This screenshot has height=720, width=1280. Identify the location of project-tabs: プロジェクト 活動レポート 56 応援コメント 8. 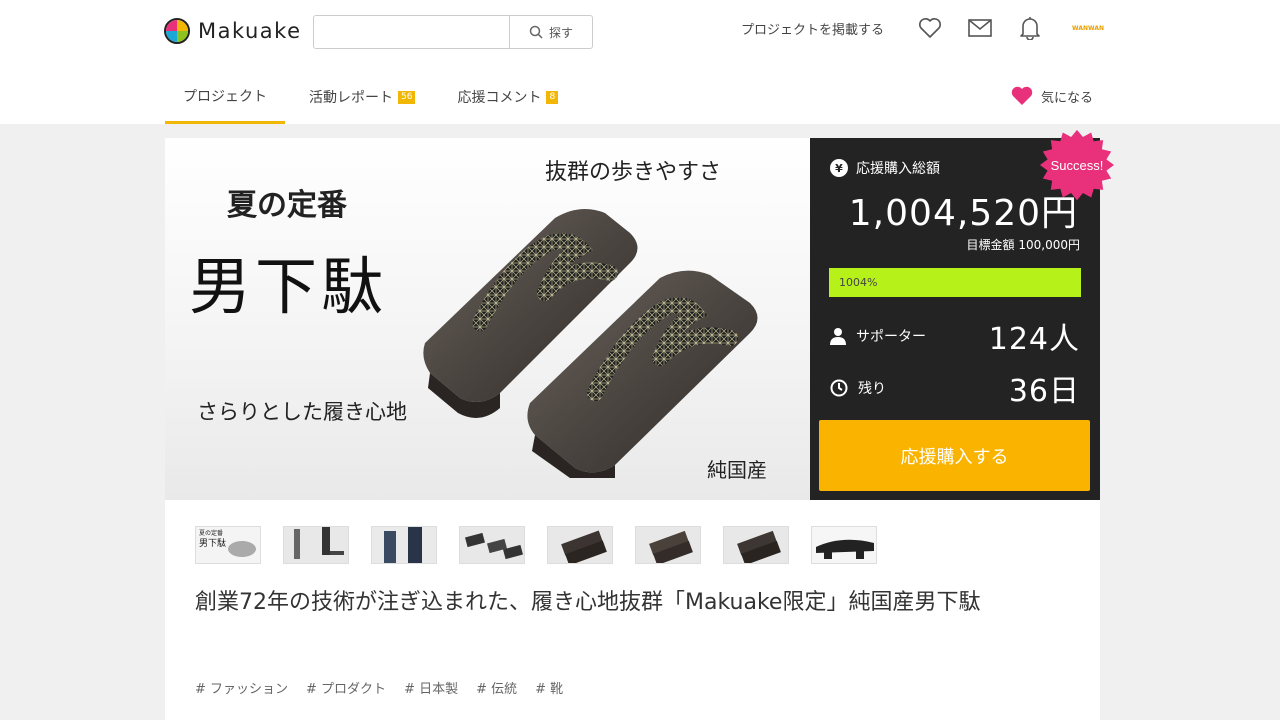
(373, 97).